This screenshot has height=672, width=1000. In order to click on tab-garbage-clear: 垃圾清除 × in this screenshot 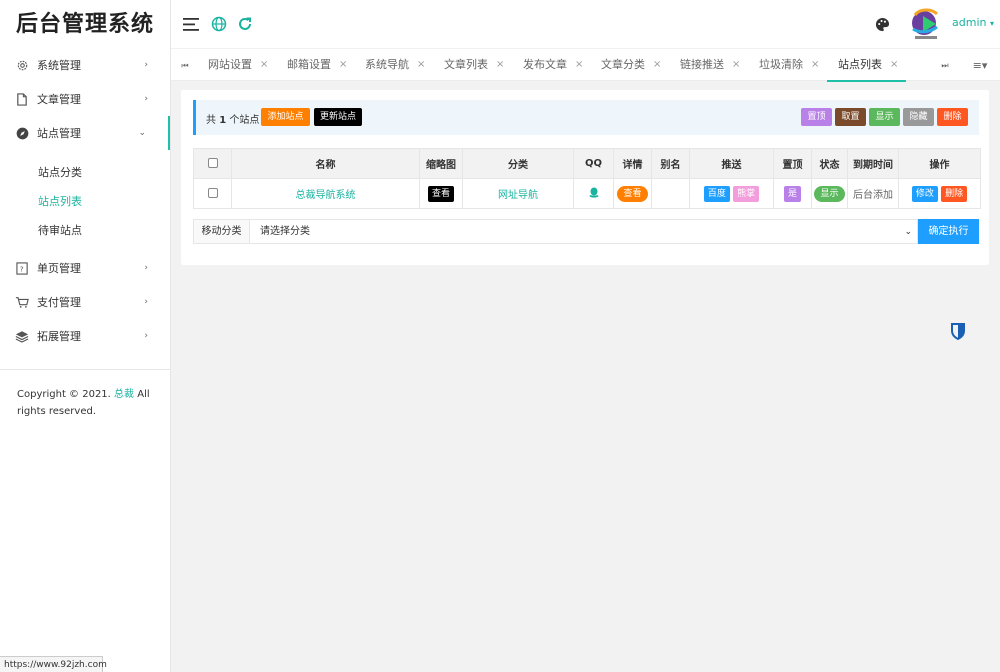, I will do `click(789, 65)`.